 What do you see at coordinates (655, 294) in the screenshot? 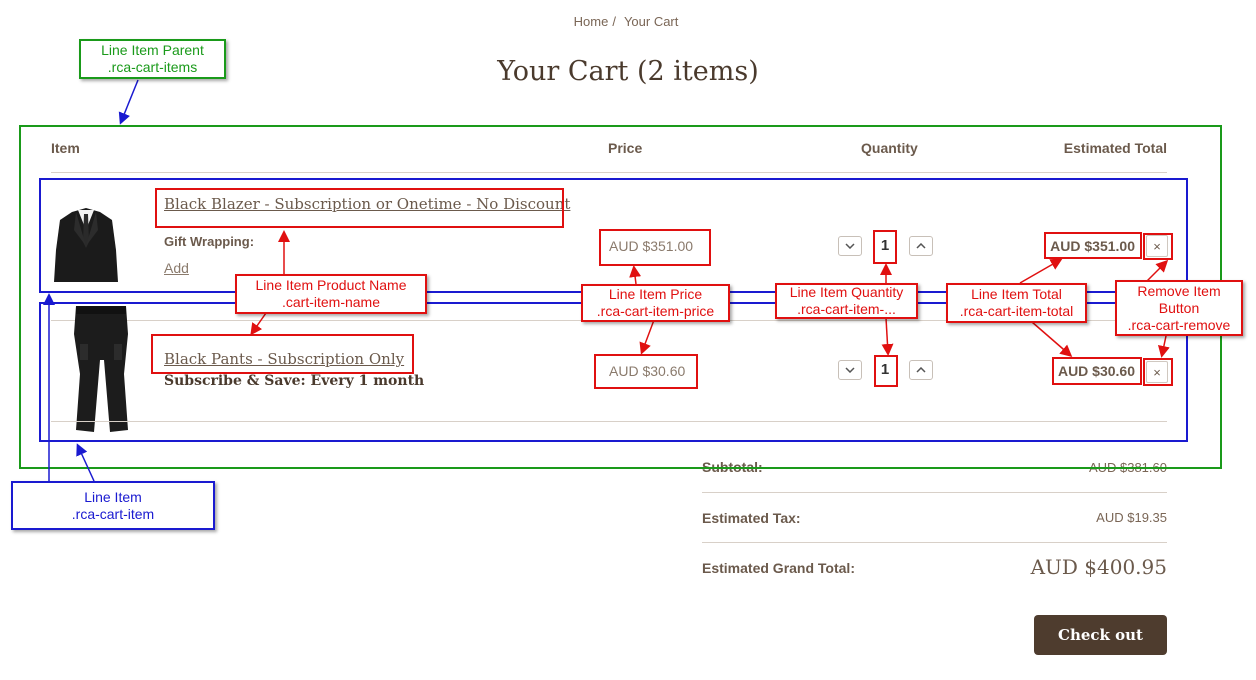
I see `annotation-text: Line Item Price` at bounding box center [655, 294].